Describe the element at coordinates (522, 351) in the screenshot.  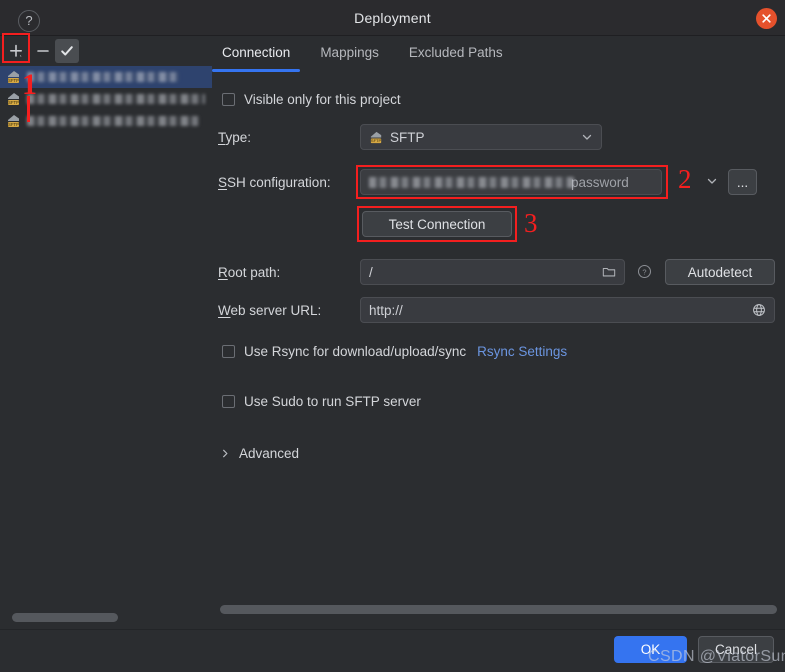
I see `rsync-settings-link: Rsync Settings` at that location.